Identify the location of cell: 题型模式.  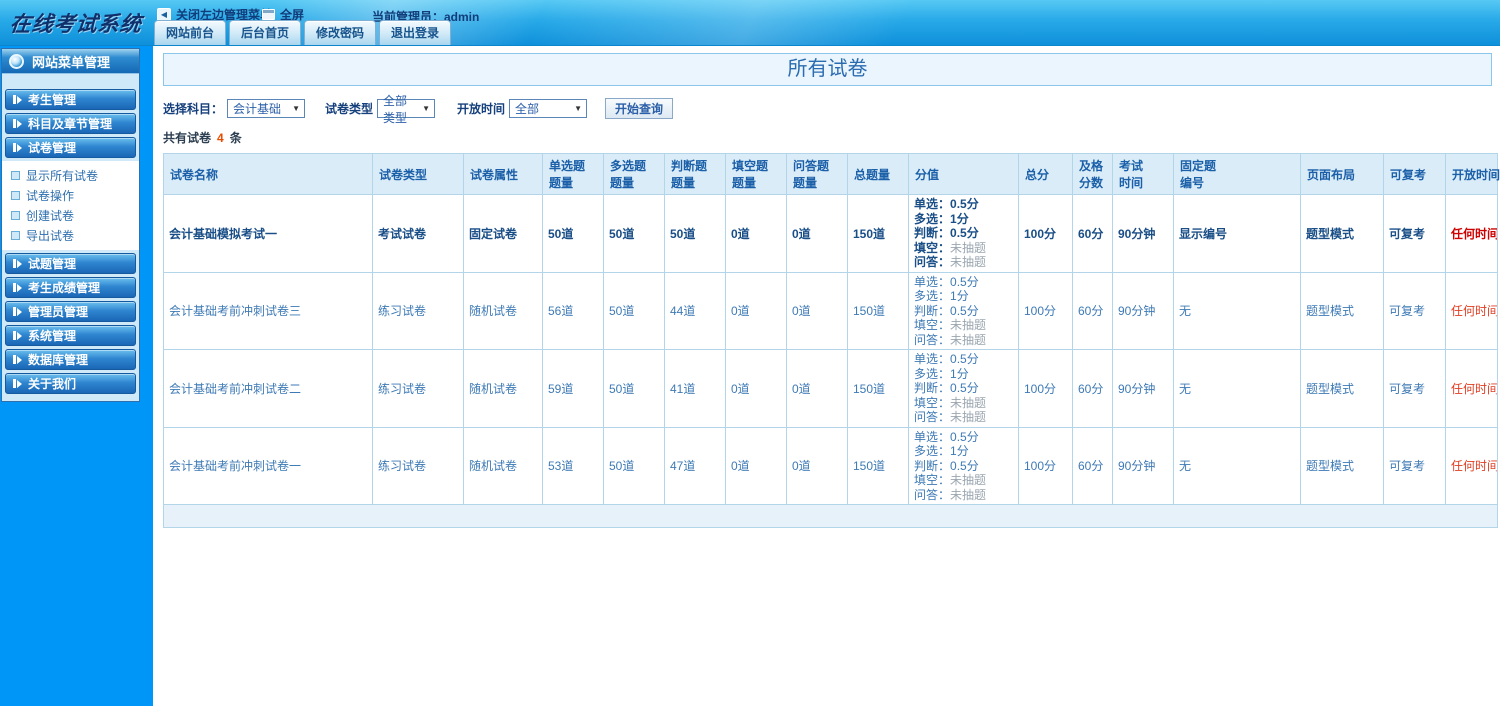
(1342, 388).